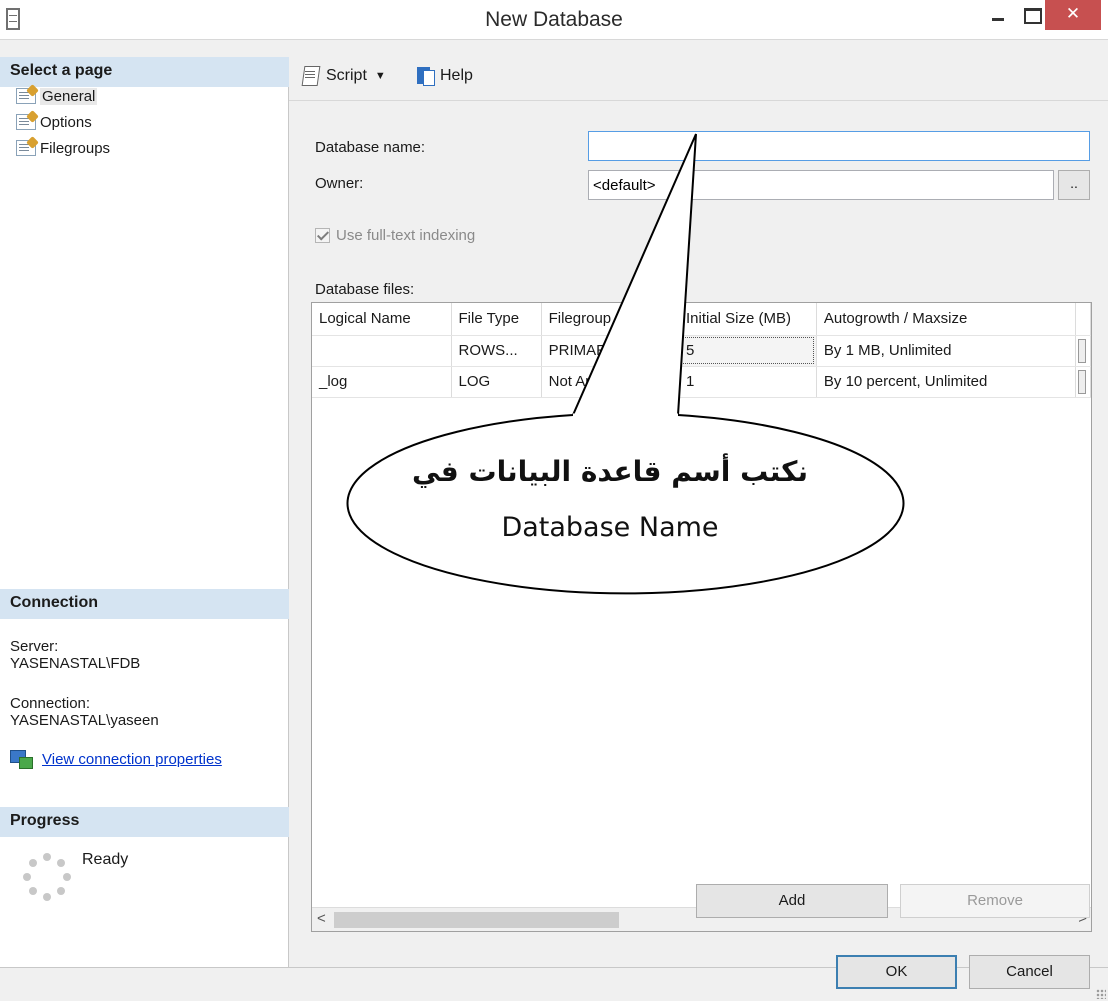  What do you see at coordinates (382, 382) in the screenshot?
I see `cell-logical-name: _log` at bounding box center [382, 382].